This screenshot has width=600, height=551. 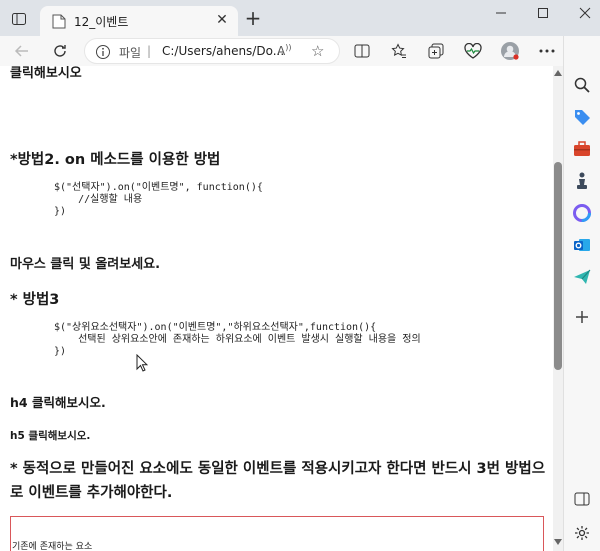 I want to click on profile-button, so click(x=510, y=51).